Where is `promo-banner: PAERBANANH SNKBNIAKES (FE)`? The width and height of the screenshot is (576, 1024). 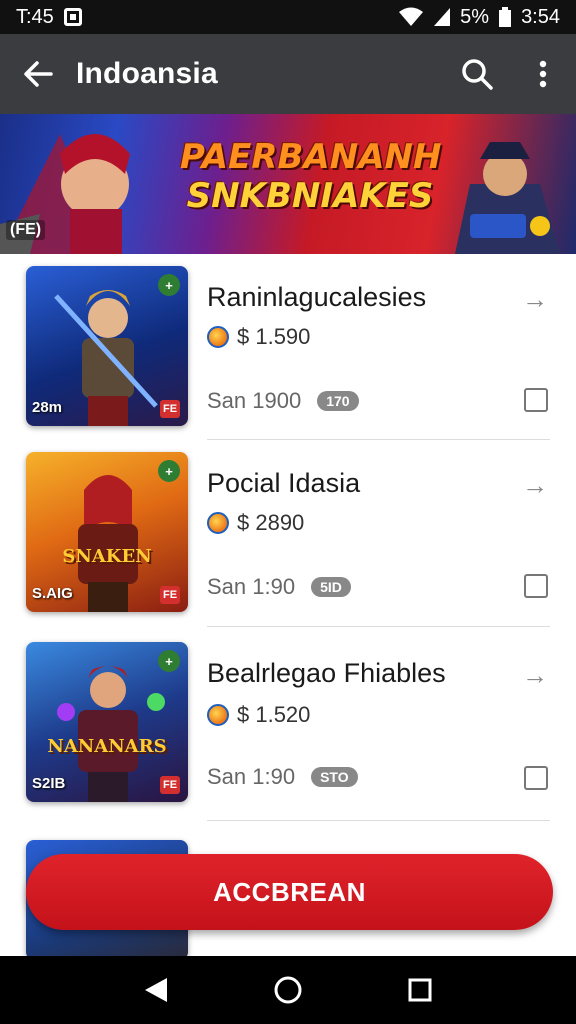 promo-banner: PAERBANANH SNKBNIAKES (FE) is located at coordinates (288, 184).